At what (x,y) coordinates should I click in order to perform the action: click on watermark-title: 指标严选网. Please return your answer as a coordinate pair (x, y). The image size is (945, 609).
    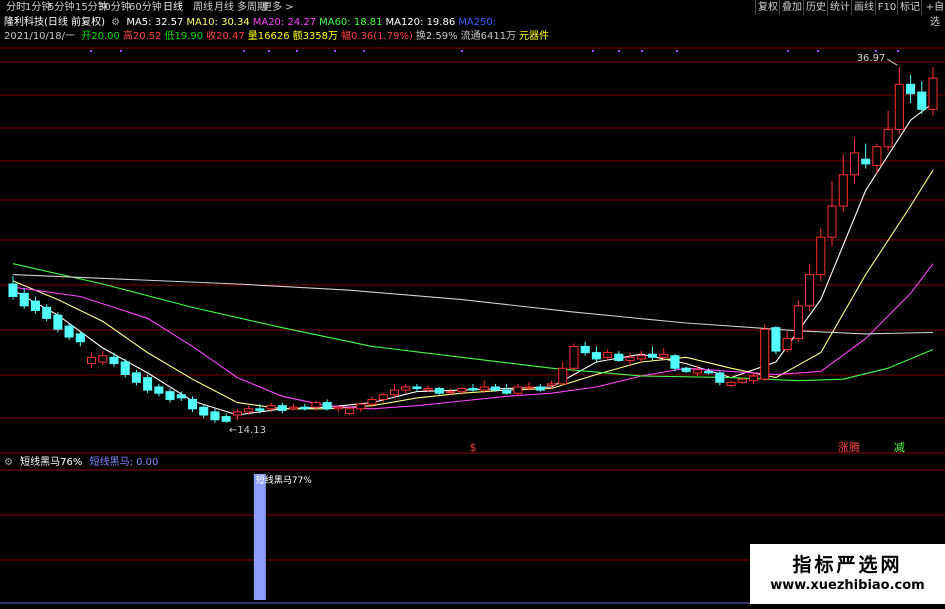
    Looking at the image, I should click on (847, 565).